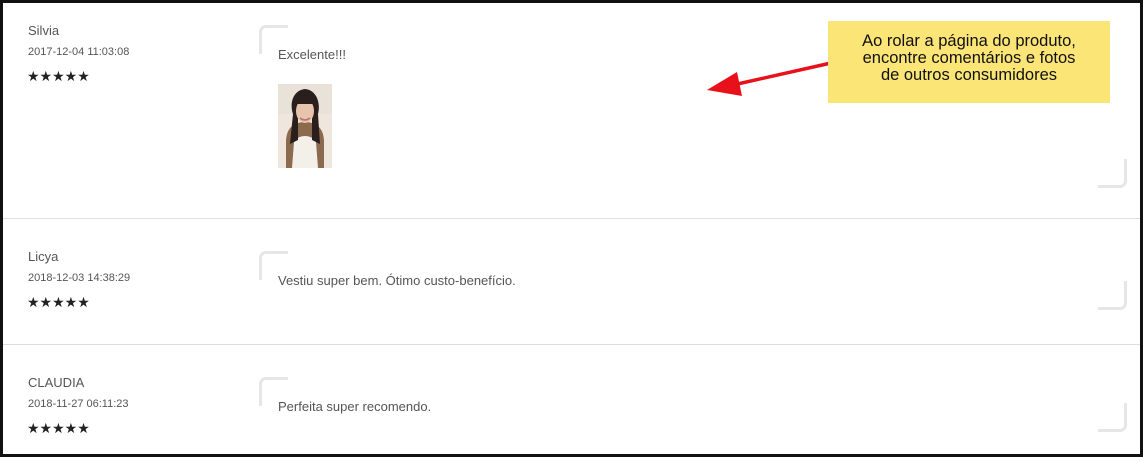 This screenshot has width=1143, height=457. I want to click on callout-line: encontre comentários e fotos, so click(969, 58).